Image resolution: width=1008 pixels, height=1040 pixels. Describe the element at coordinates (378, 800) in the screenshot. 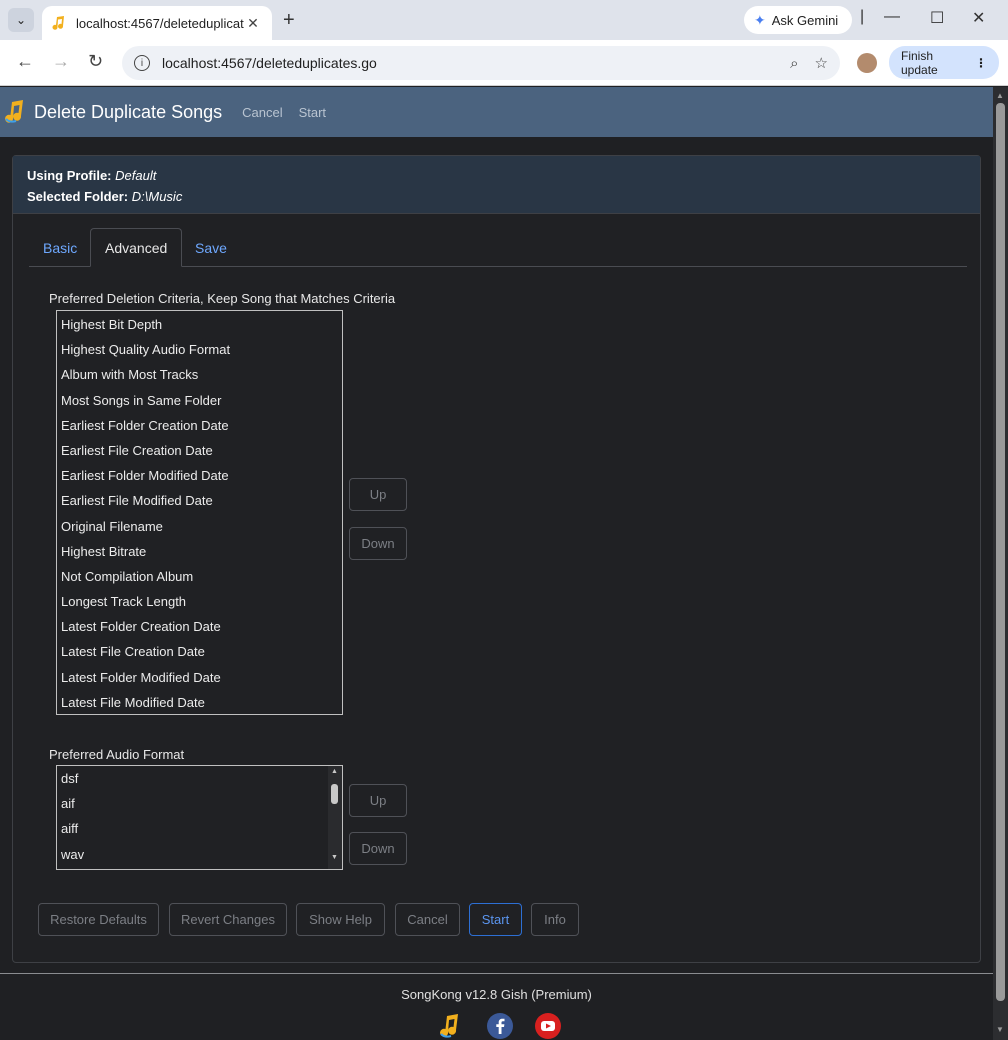

I see `format-up-button: Up` at that location.